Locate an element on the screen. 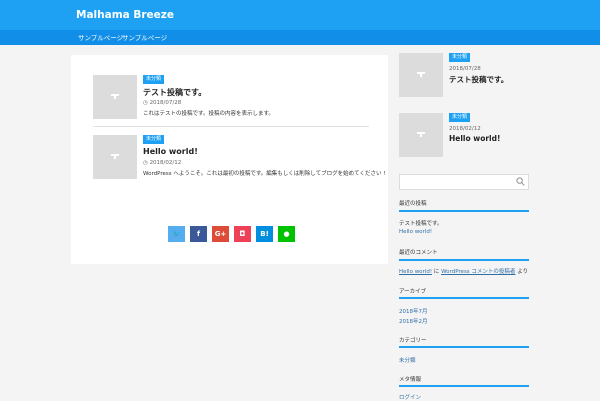 The image size is (600, 401). recent-comment-item: Hello world! に WordPress コメントの投稿者 より is located at coordinates (463, 271).